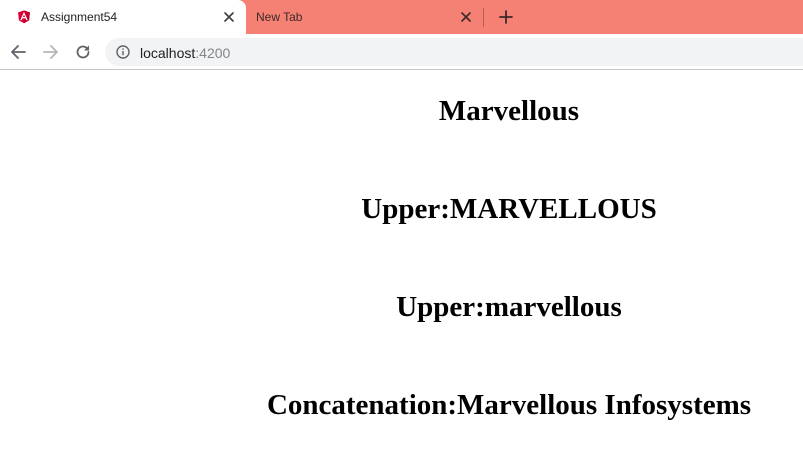 Image resolution: width=803 pixels, height=455 pixels. Describe the element at coordinates (123, 17) in the screenshot. I see `tab-assignment54: Assignment54` at that location.